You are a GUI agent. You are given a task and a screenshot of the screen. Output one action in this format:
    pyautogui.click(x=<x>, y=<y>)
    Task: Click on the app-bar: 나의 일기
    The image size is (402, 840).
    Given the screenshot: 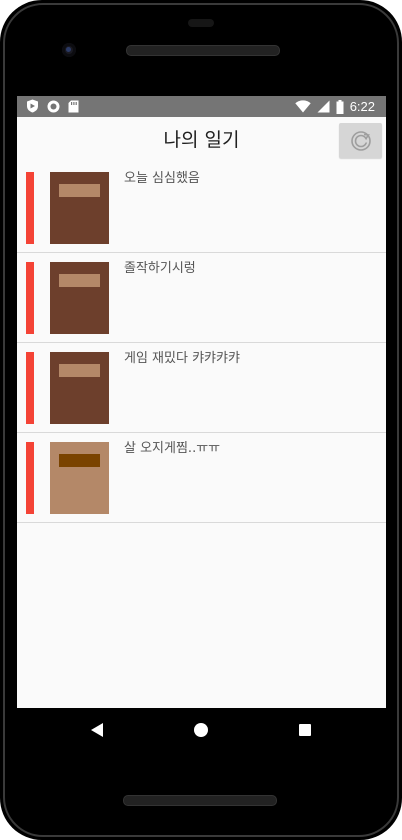 What is the action you would take?
    pyautogui.click(x=201, y=138)
    